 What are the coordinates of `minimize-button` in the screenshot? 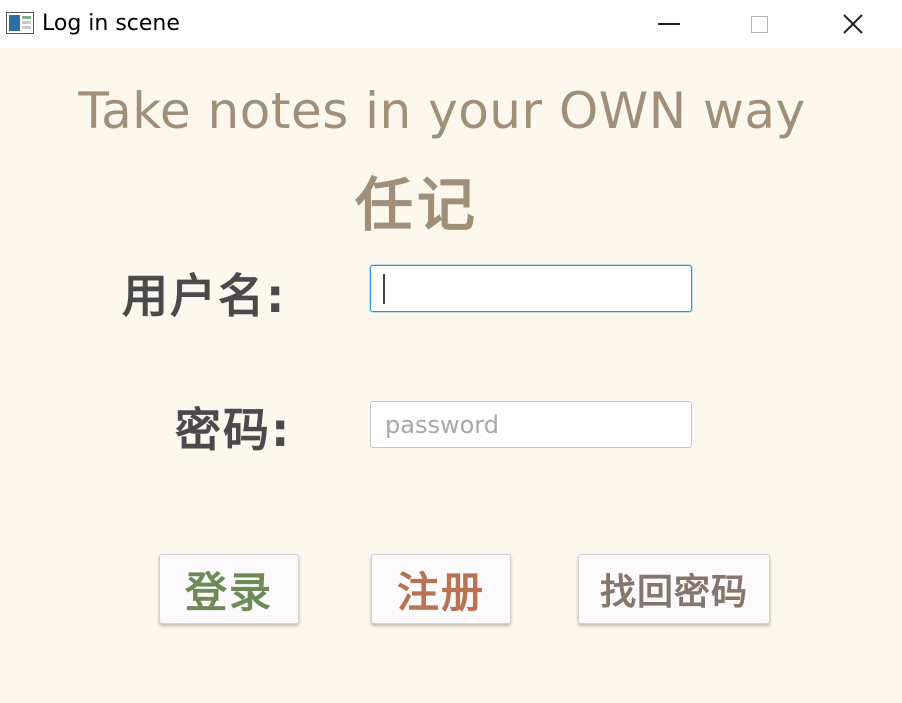 It's located at (669, 24).